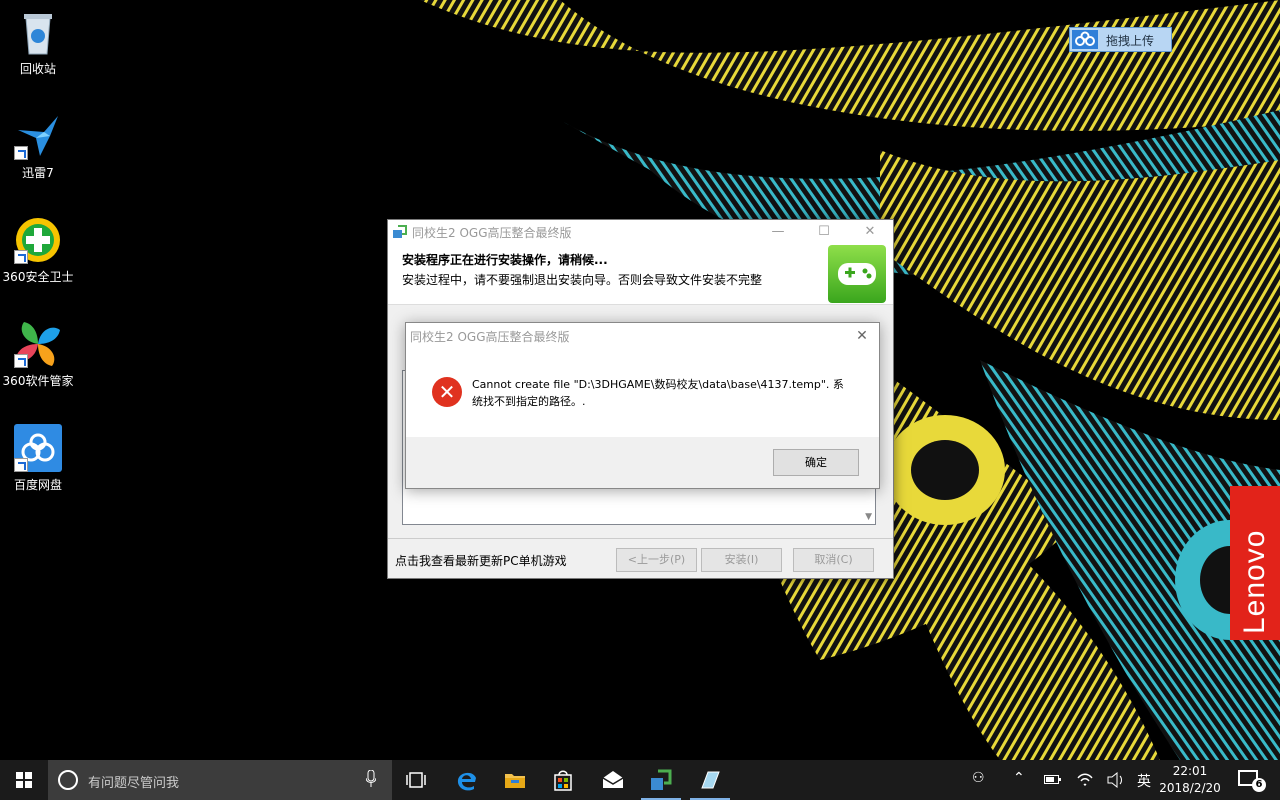 This screenshot has height=800, width=1280. Describe the element at coordinates (490, 337) in the screenshot. I see `error-dialog-title: 同校生2 OGG高压整合最终版` at that location.